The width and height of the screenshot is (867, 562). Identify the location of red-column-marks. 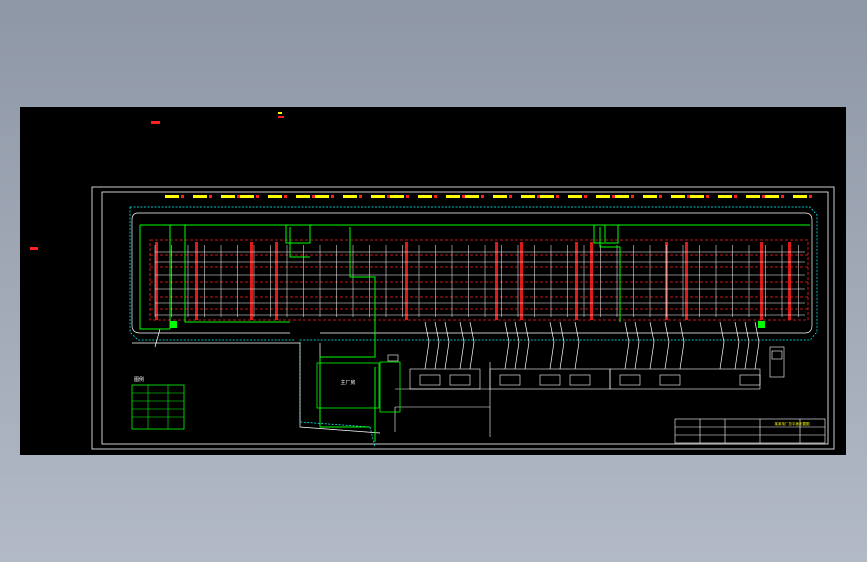
(473, 281).